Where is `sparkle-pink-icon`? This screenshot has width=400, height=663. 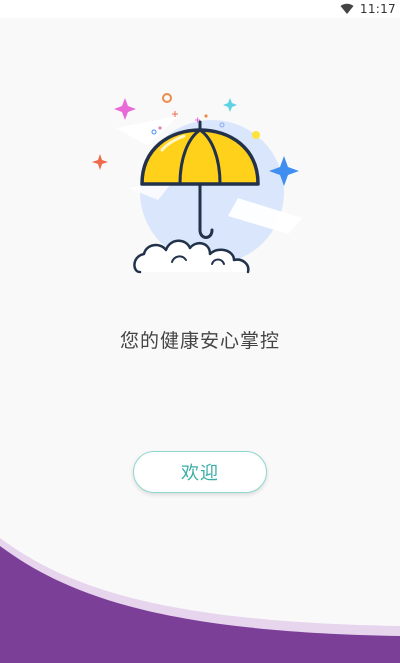
sparkle-pink-icon is located at coordinates (125, 109).